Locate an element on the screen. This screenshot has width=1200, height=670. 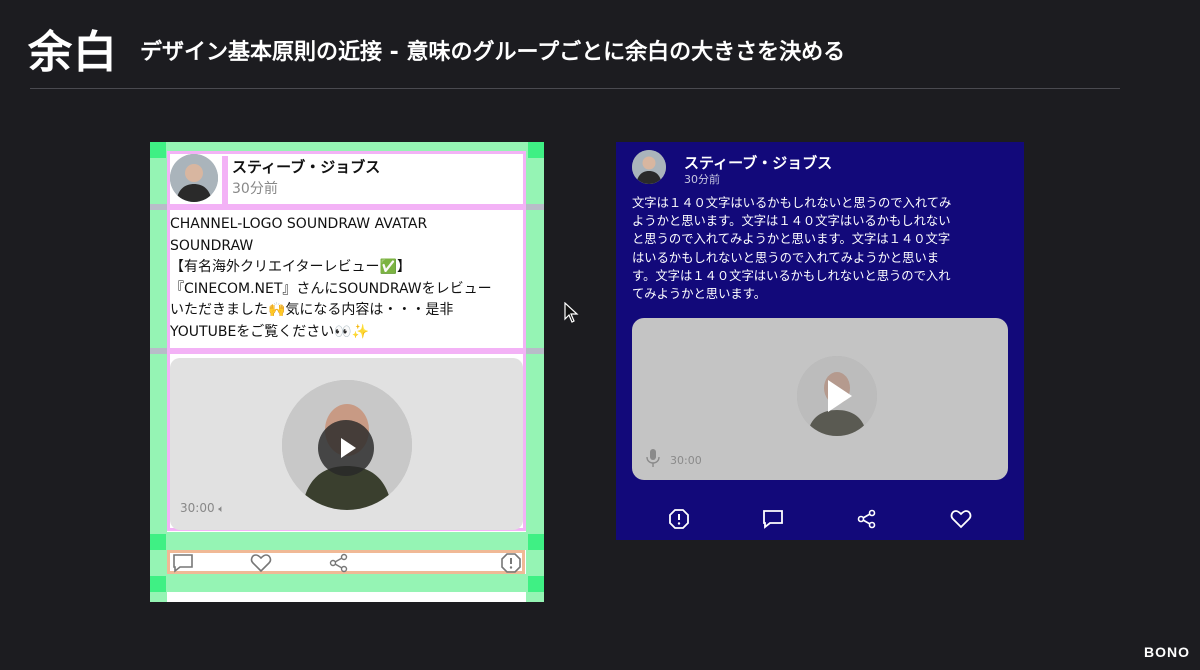
post-text-line: CHANNEL-LOGO SOUNDRAW AVATAR is located at coordinates (299, 224).